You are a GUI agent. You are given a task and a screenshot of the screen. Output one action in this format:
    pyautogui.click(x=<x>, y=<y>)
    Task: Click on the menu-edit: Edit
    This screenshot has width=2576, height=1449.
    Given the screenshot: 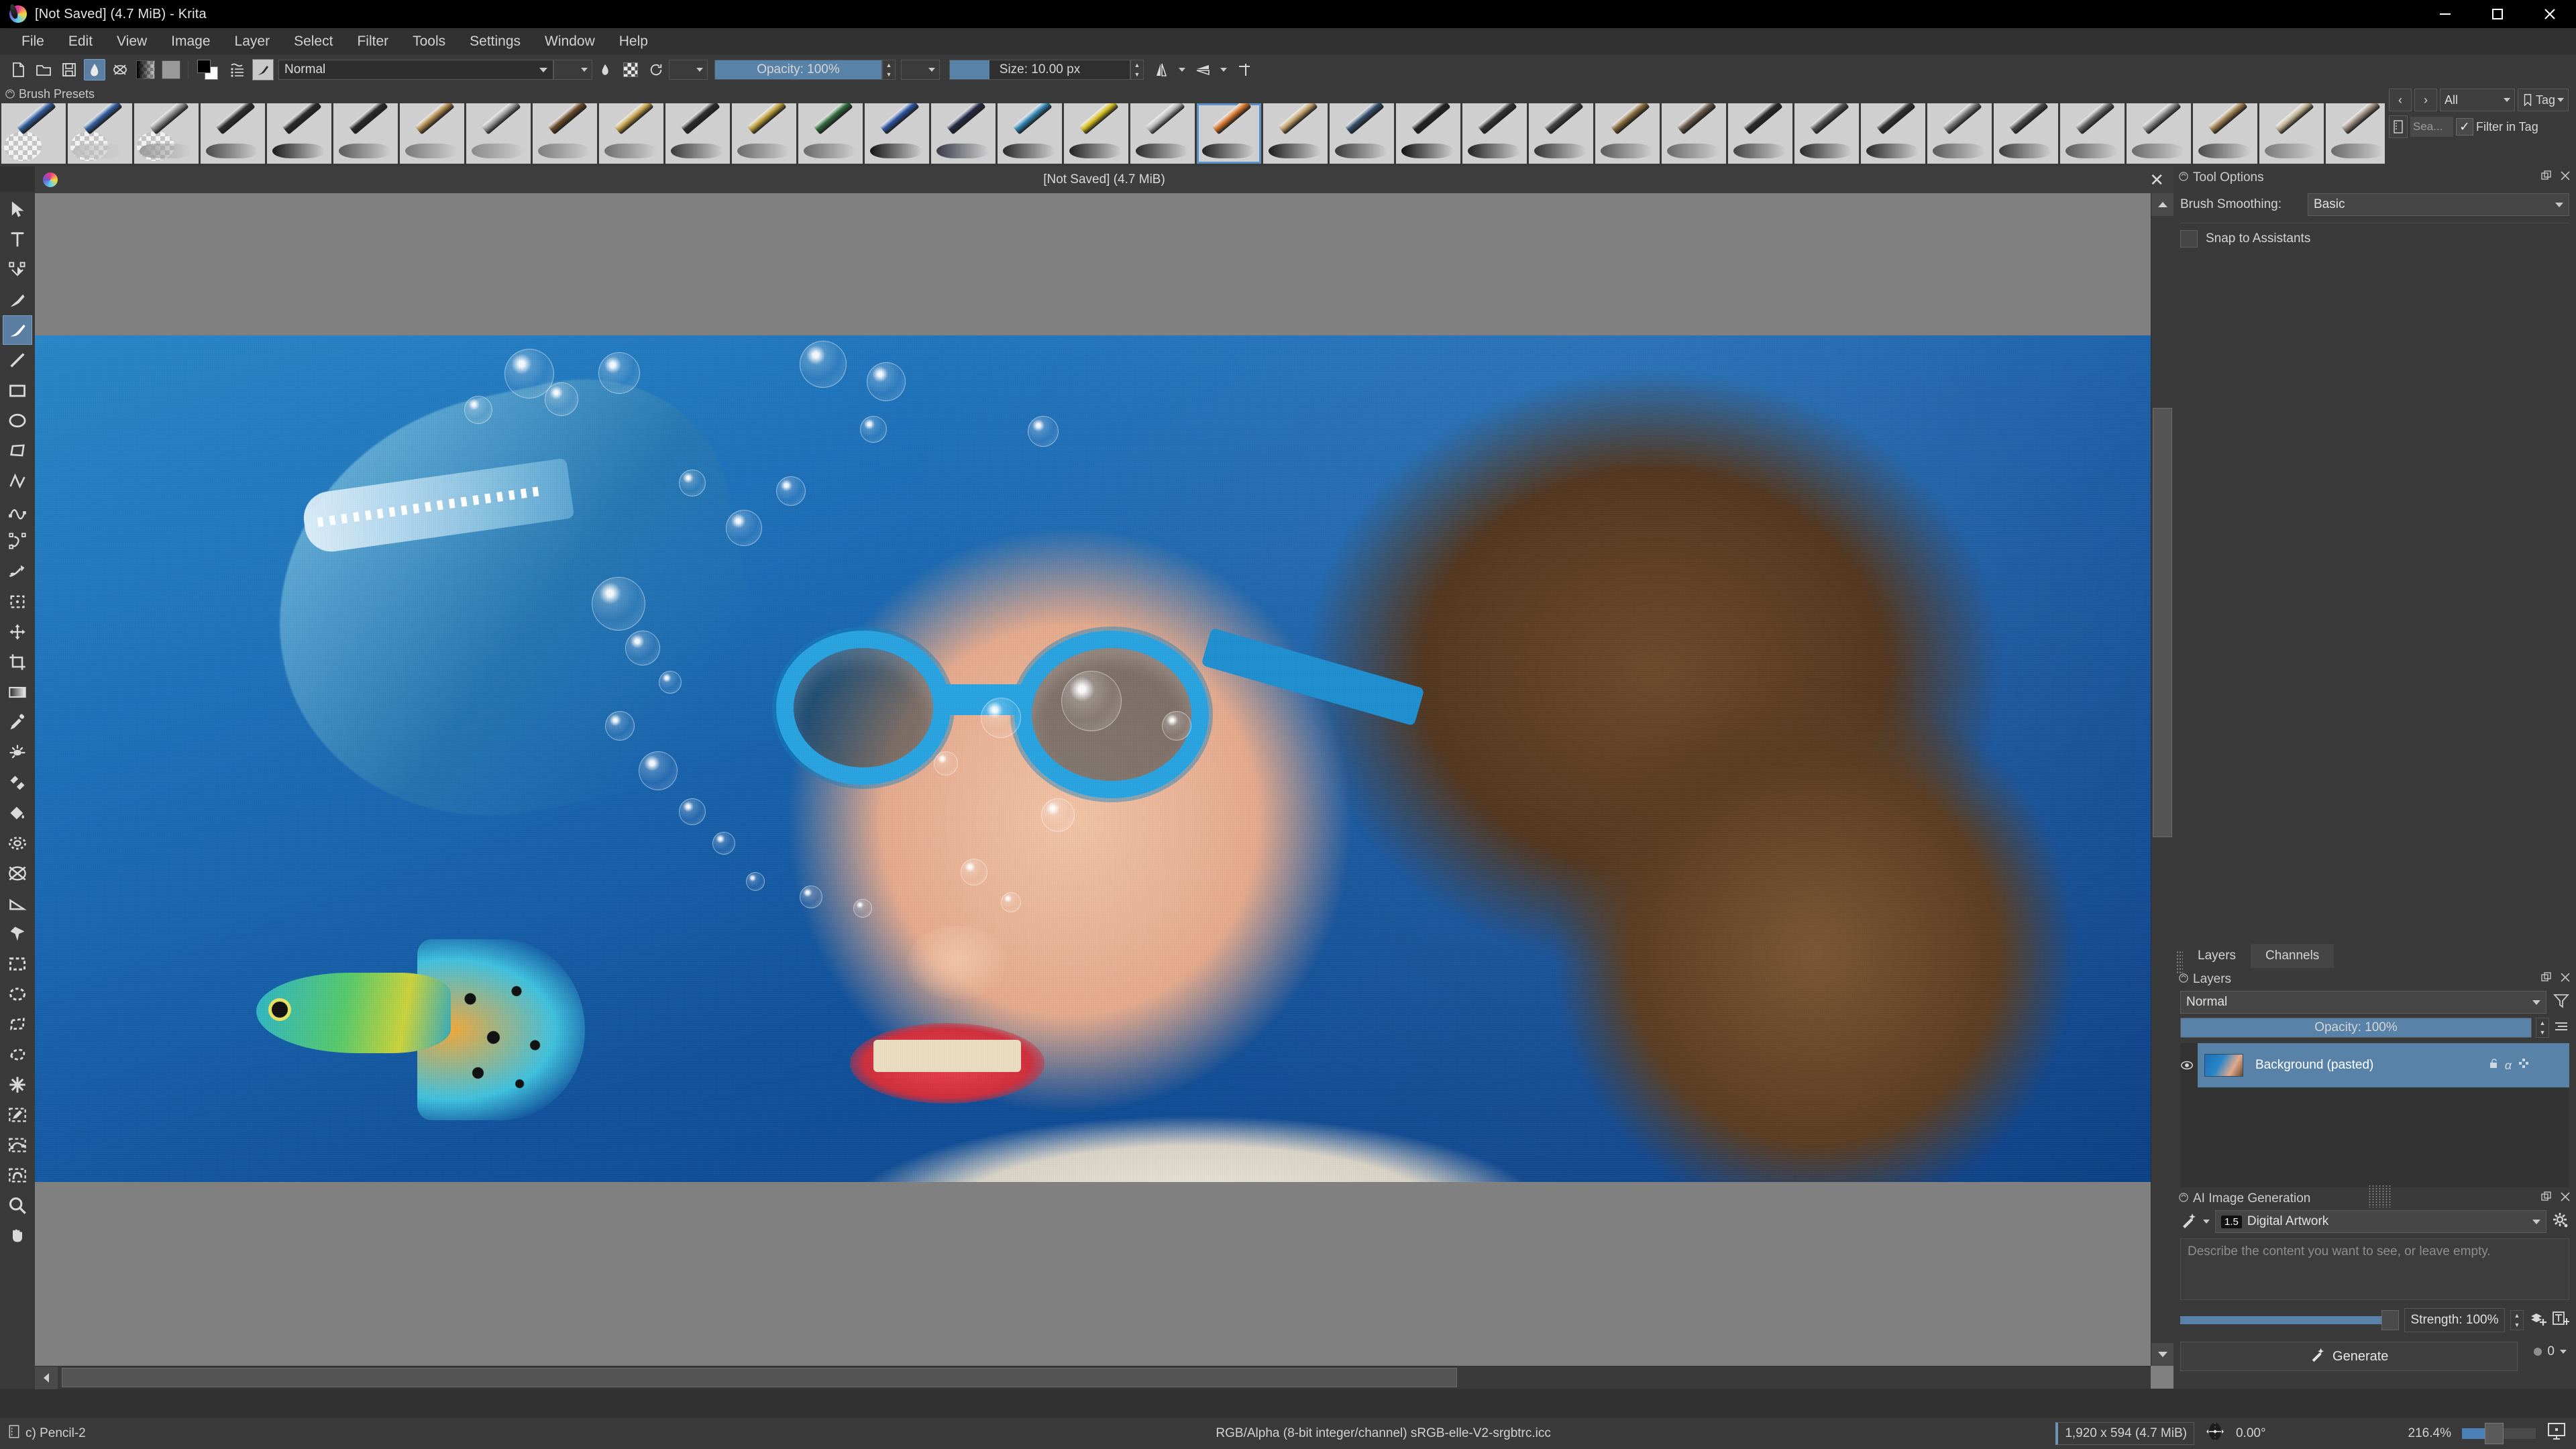 What is the action you would take?
    pyautogui.click(x=80, y=41)
    